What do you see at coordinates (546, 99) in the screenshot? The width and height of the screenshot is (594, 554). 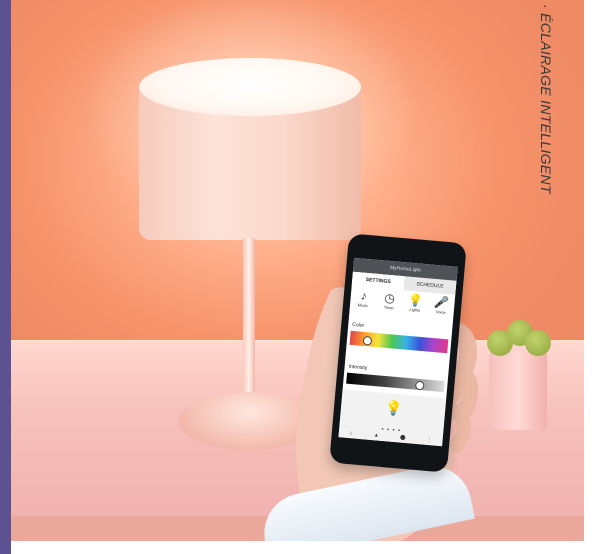 I see `side-title-text: · ÉCLAIRAGE INTELLIGENT` at bounding box center [546, 99].